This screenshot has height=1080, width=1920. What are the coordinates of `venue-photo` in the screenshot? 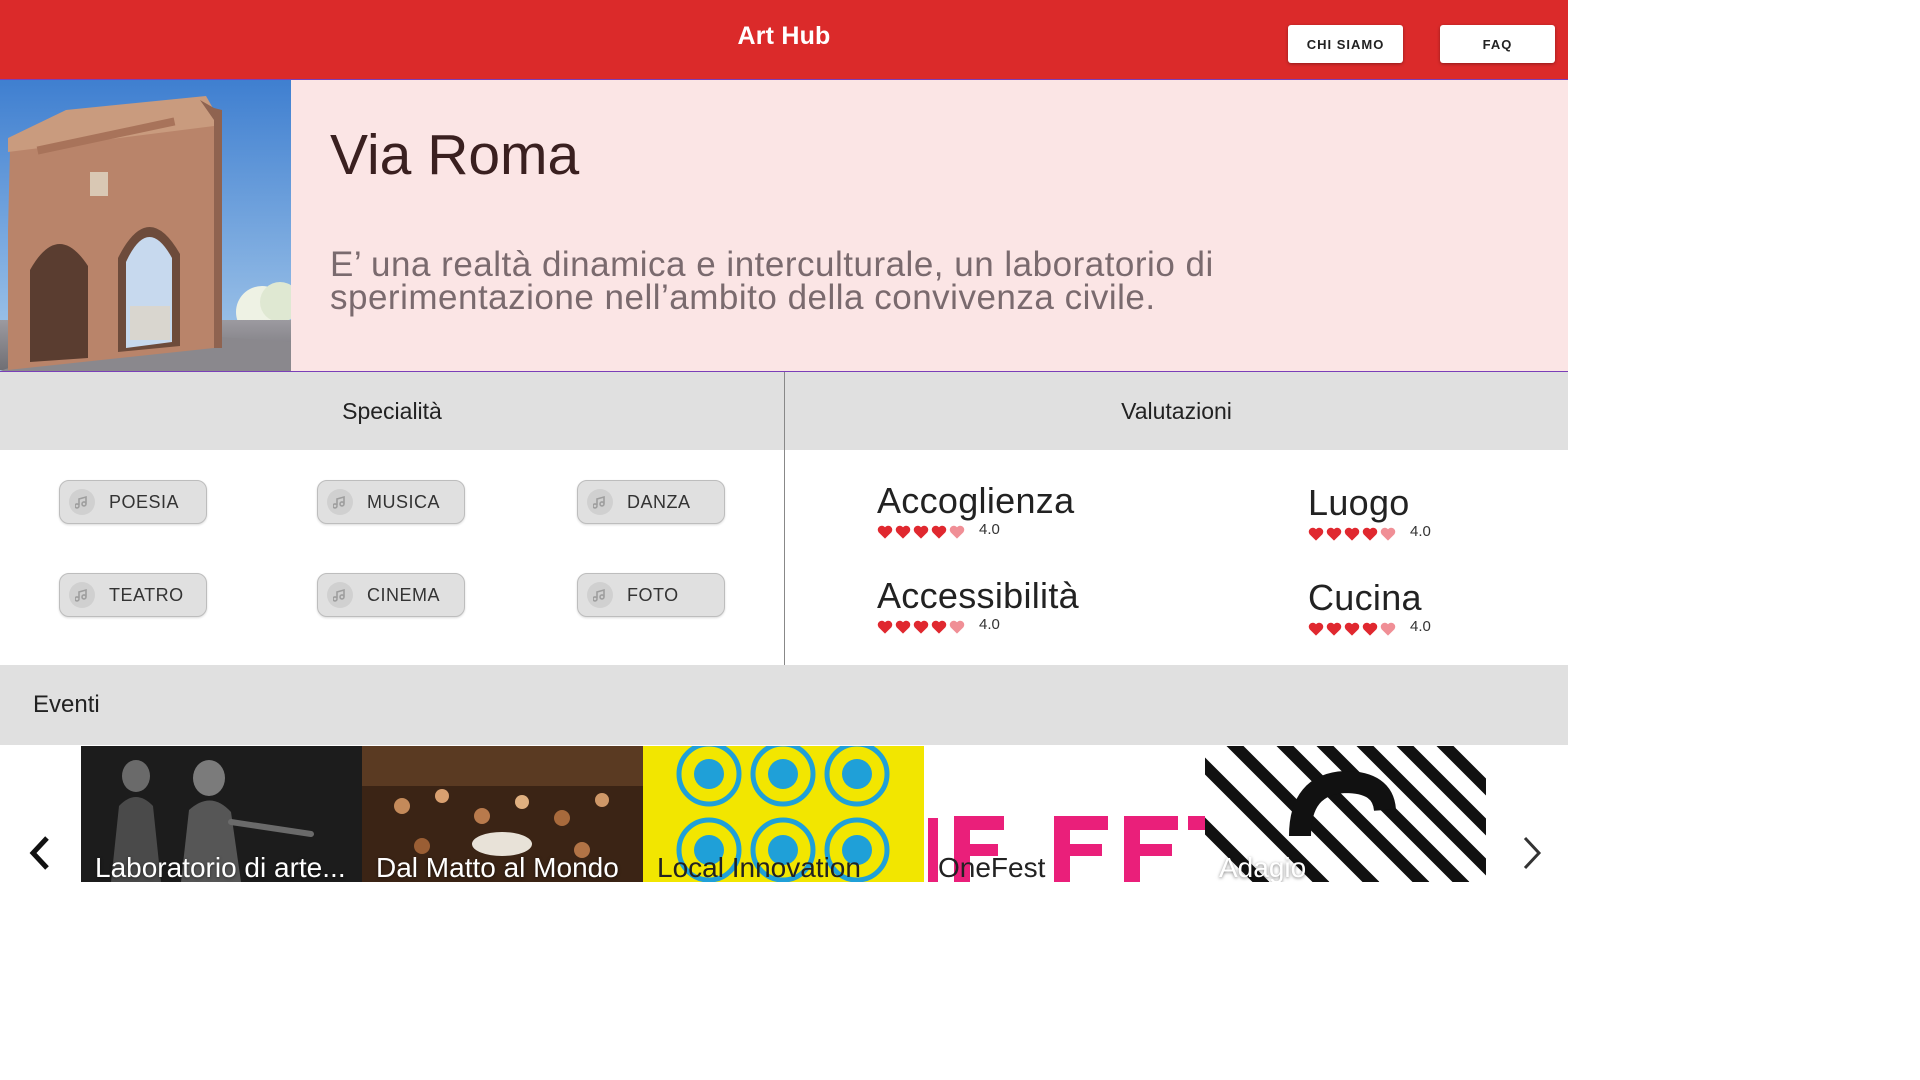 It's located at (145, 225).